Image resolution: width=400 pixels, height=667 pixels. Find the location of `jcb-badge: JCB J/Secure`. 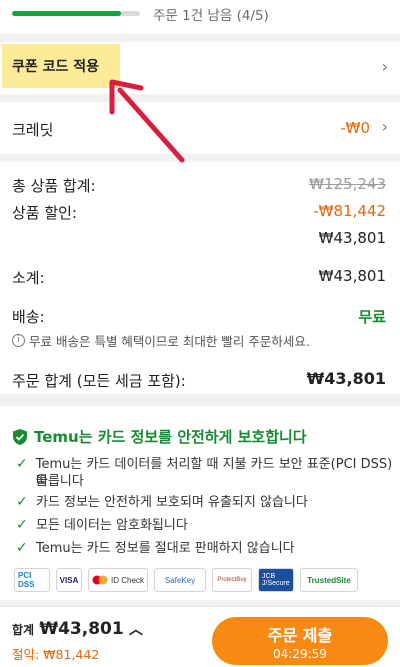

jcb-badge: JCB J/Secure is located at coordinates (276, 580).